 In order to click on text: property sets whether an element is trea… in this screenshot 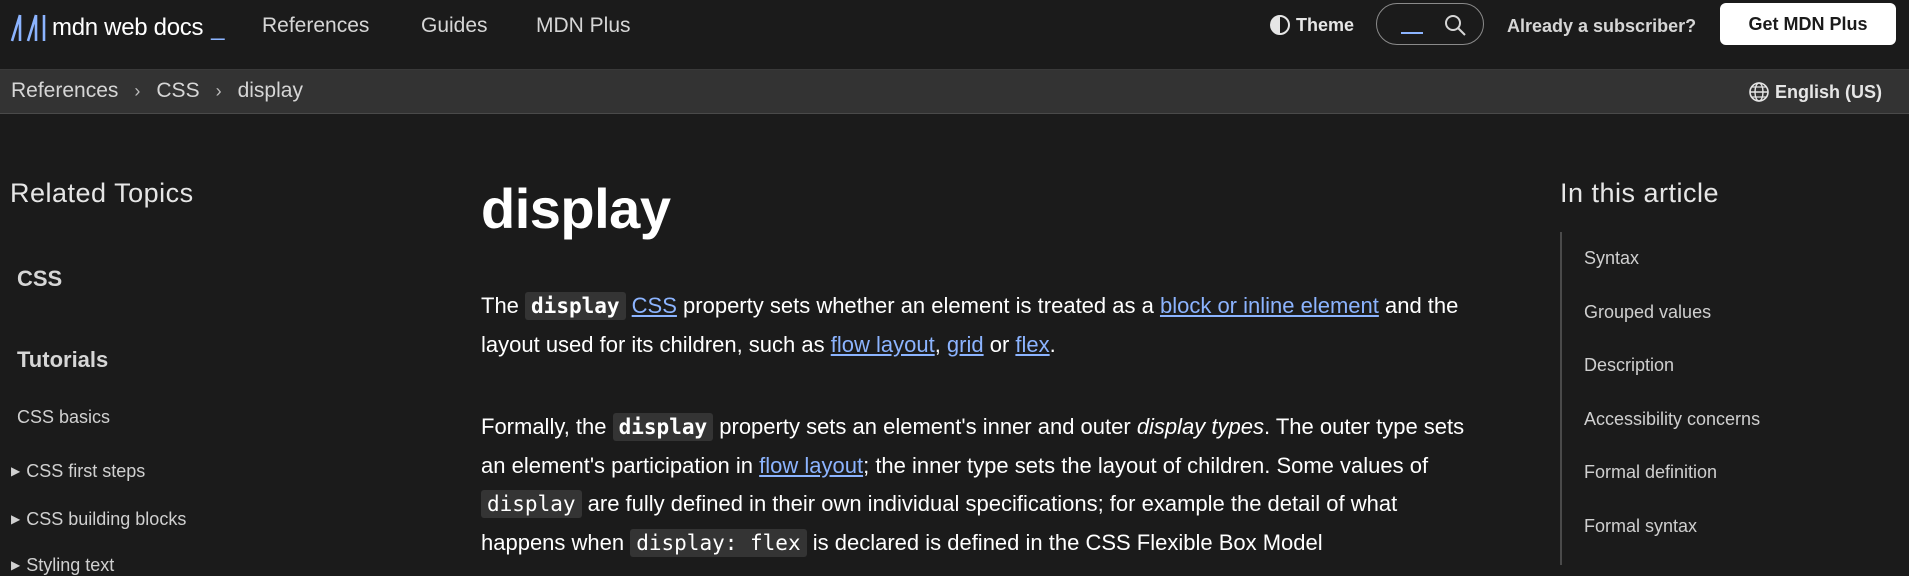, I will do `click(918, 305)`.